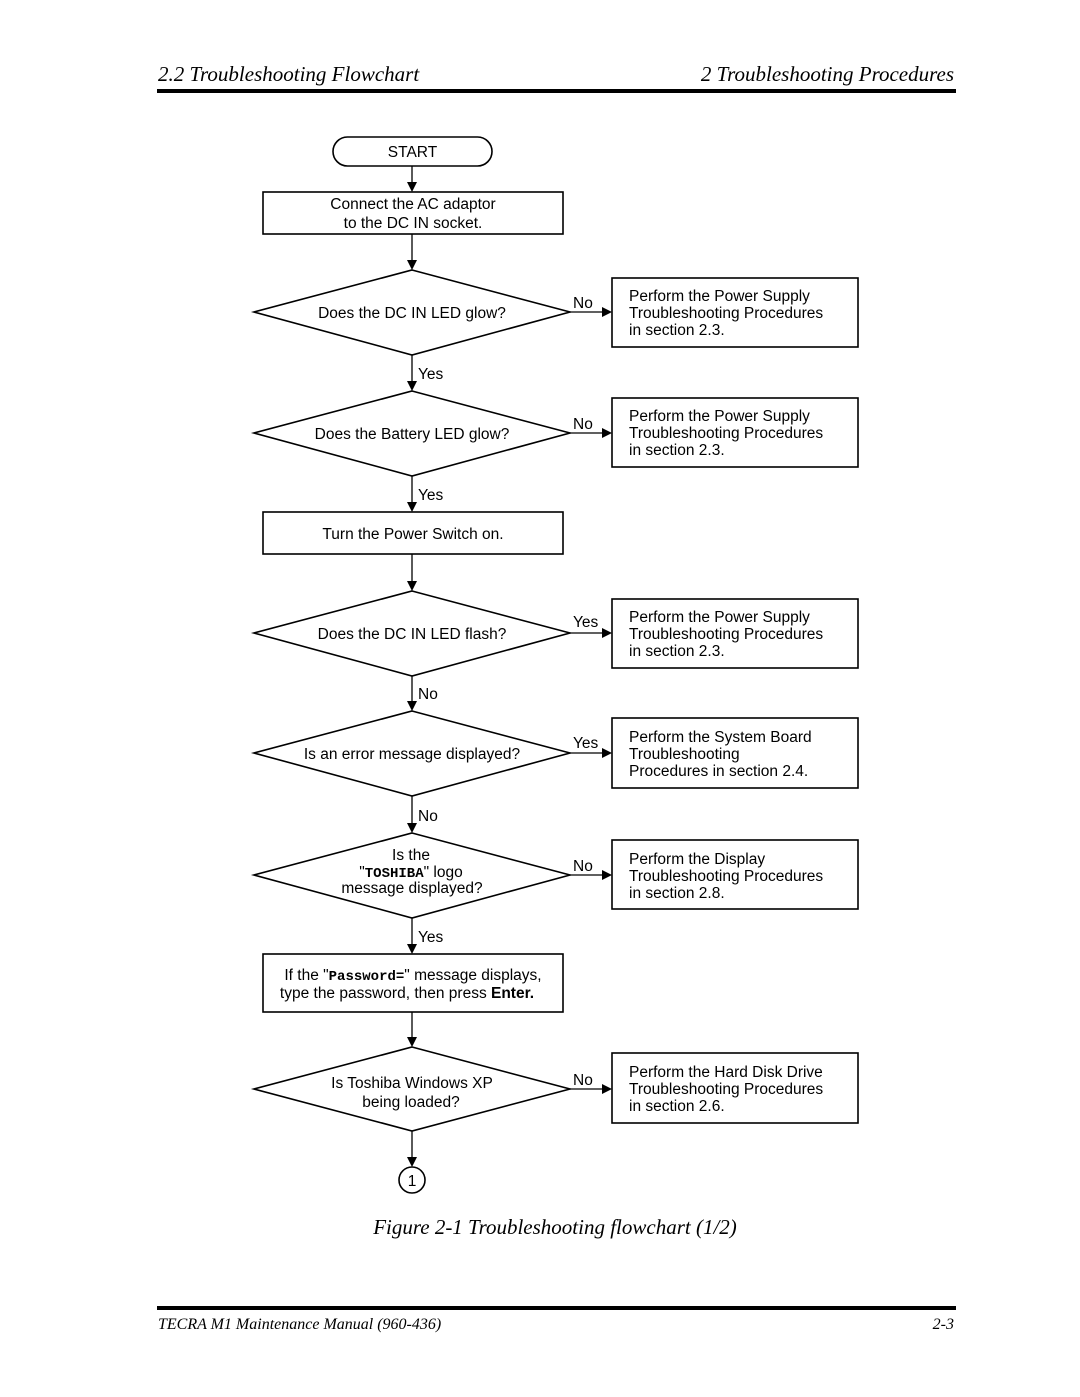 The image size is (1080, 1397). What do you see at coordinates (697, 859) in the screenshot?
I see `result-text: Perform the Display` at bounding box center [697, 859].